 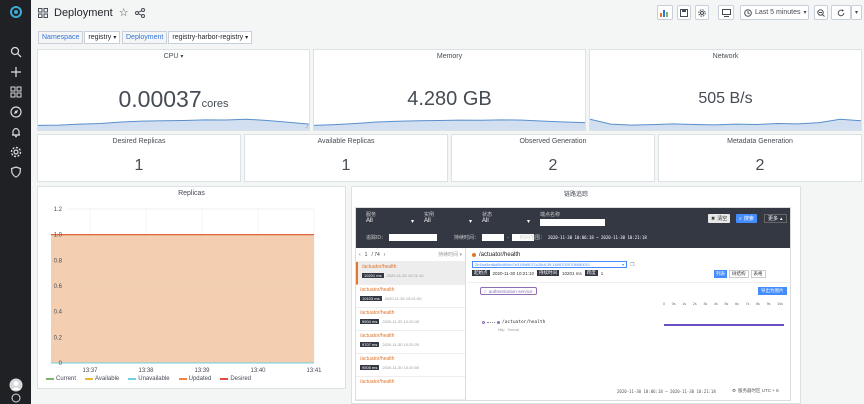 What do you see at coordinates (572, 218) in the screenshot?
I see `endpoint-filter: 端点名称` at bounding box center [572, 218].